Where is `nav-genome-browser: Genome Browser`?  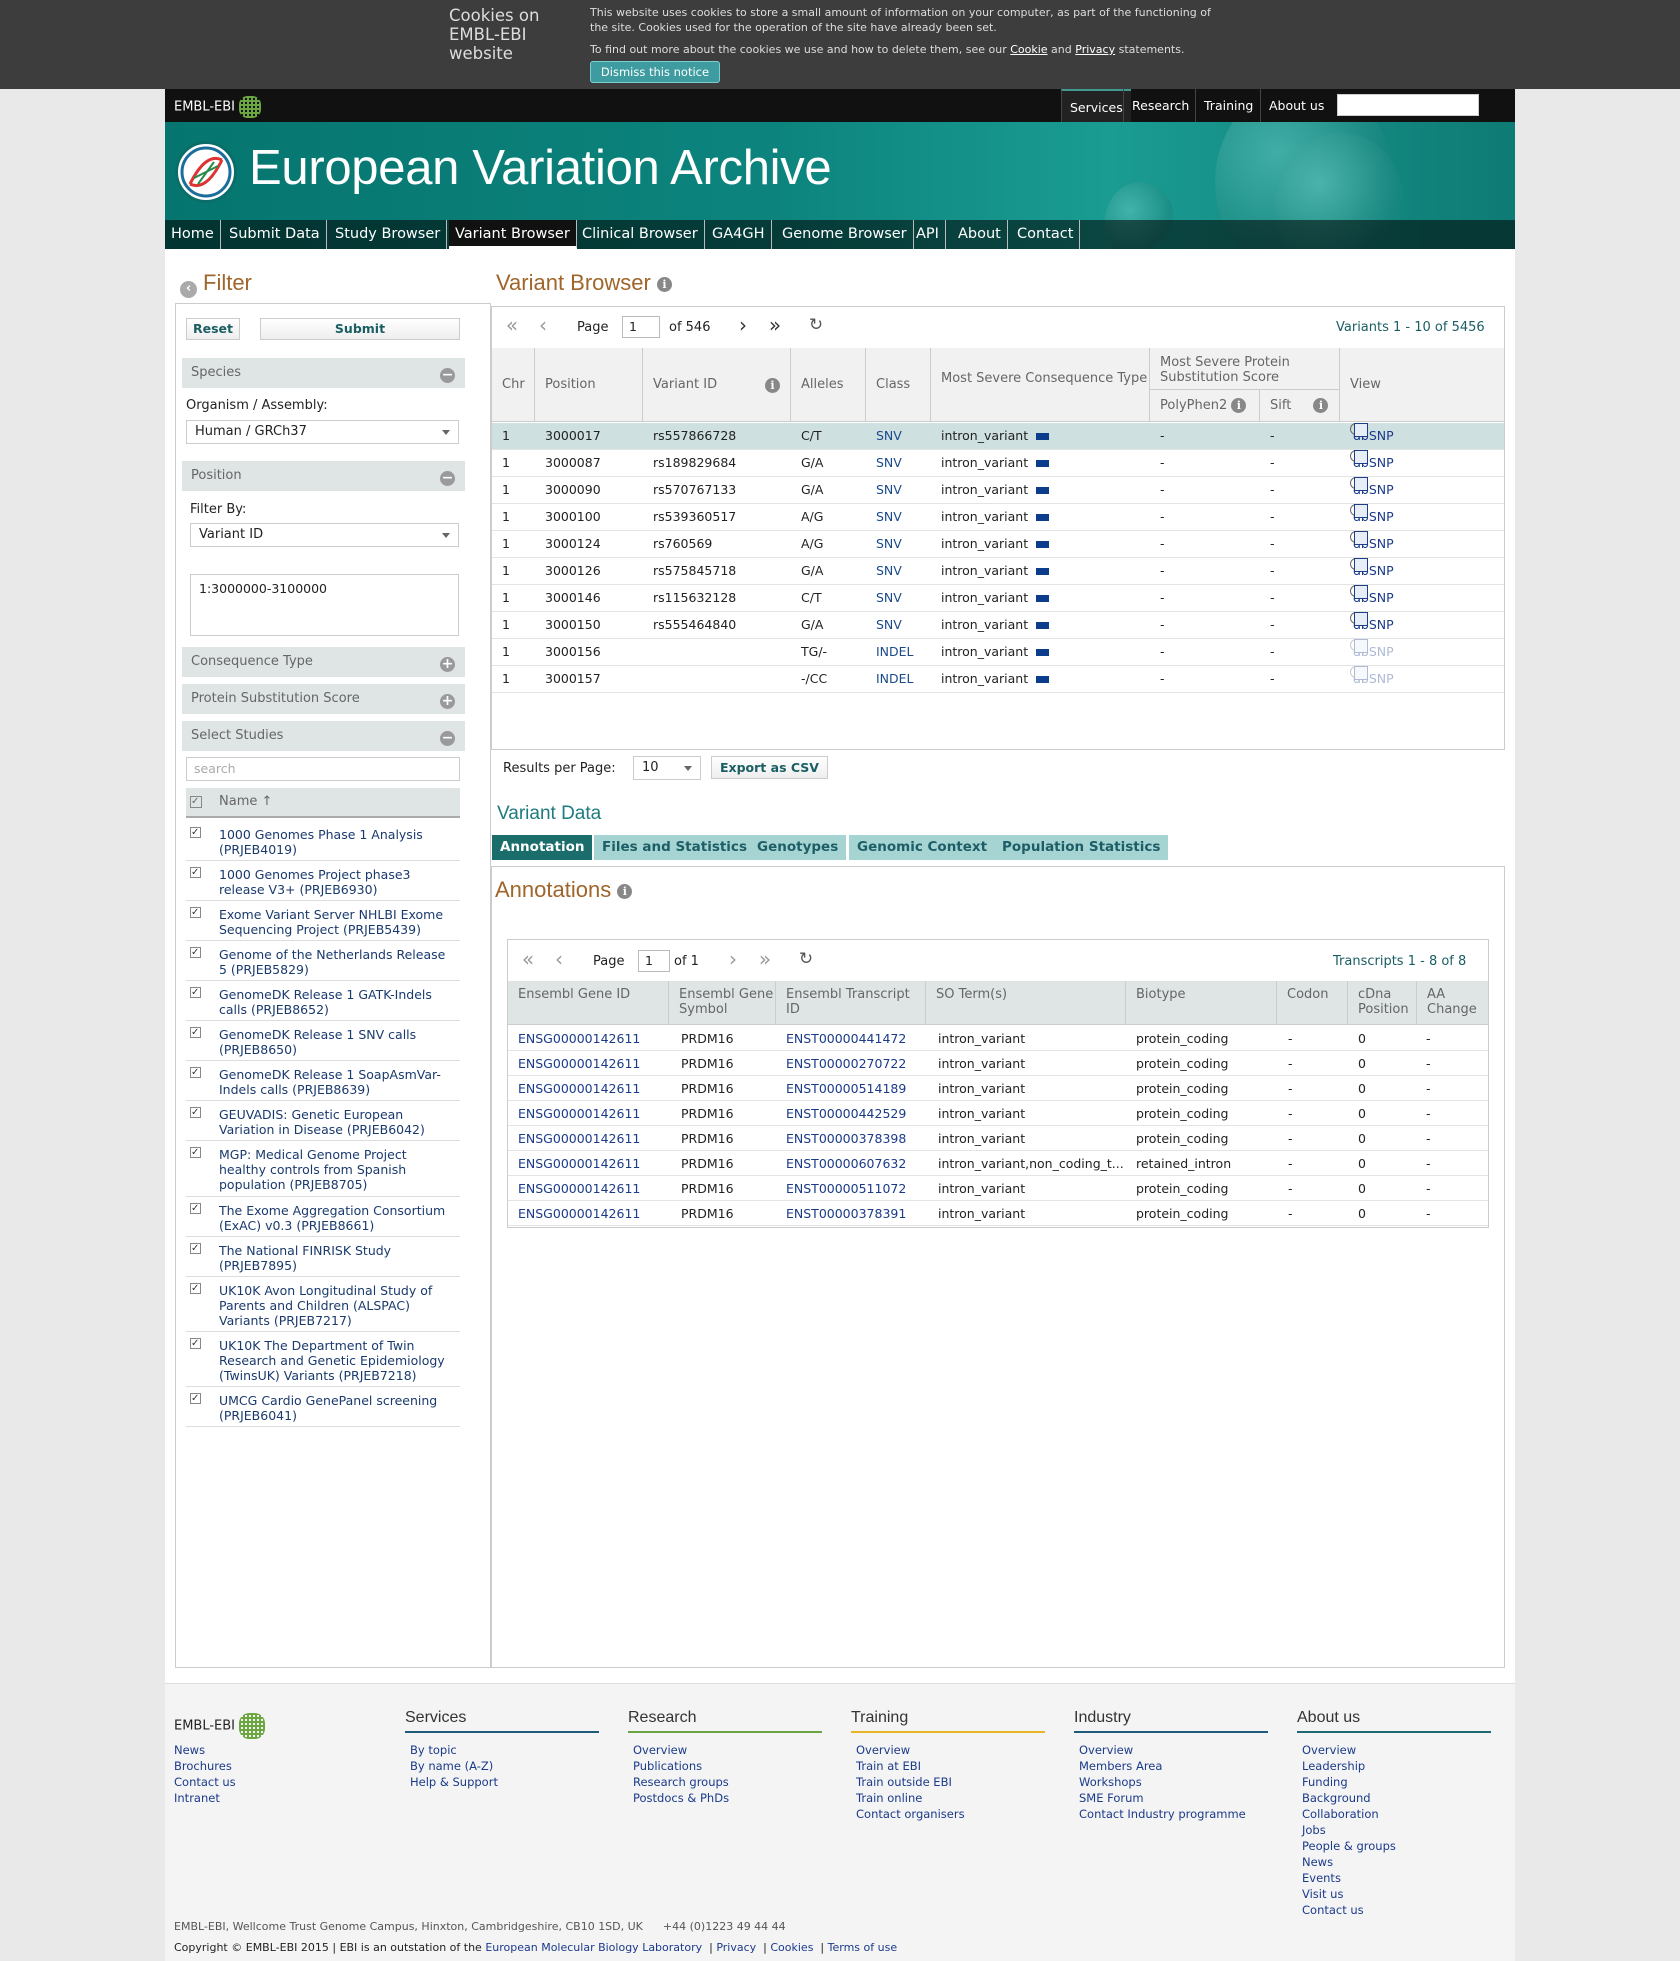 nav-genome-browser: Genome Browser is located at coordinates (845, 234).